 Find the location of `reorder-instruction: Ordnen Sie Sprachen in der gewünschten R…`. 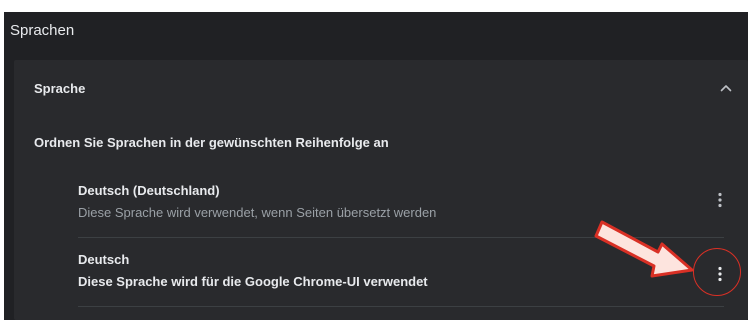

reorder-instruction: Ordnen Sie Sprachen in der gewünschten R… is located at coordinates (211, 142).